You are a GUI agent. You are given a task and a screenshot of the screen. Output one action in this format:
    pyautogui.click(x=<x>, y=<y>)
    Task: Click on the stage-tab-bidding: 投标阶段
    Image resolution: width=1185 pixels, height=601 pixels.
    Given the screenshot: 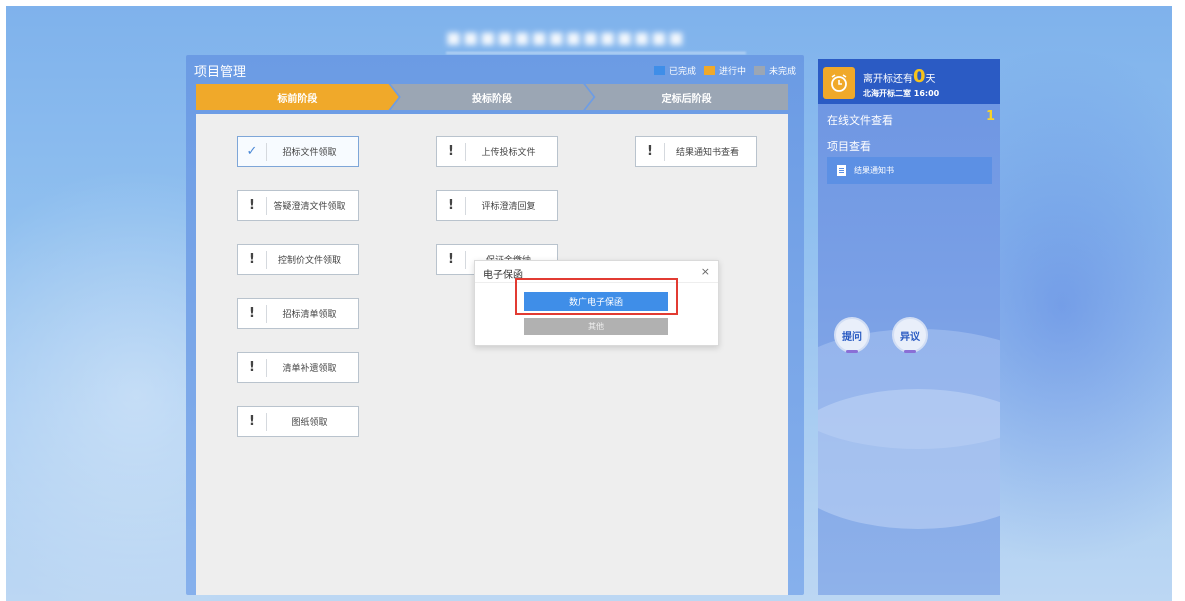 What is the action you would take?
    pyautogui.click(x=492, y=97)
    